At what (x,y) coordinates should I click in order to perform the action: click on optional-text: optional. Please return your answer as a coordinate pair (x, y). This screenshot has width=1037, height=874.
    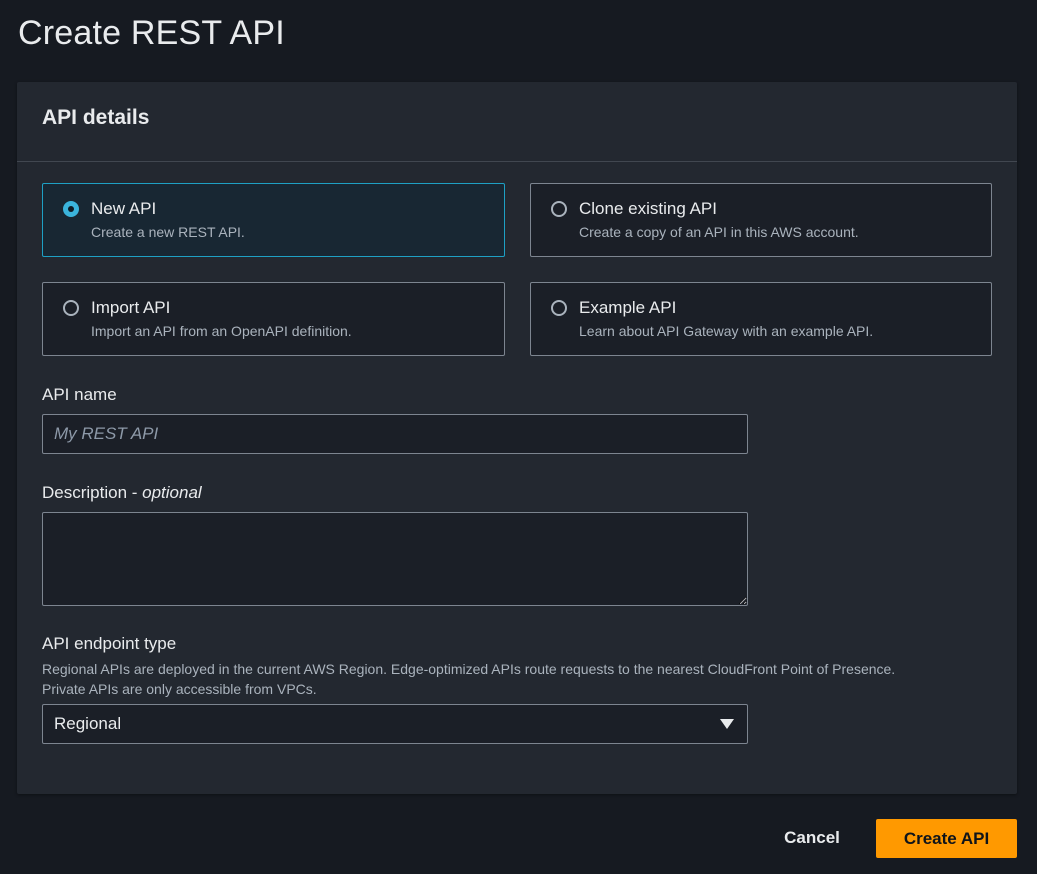
    Looking at the image, I should click on (172, 492).